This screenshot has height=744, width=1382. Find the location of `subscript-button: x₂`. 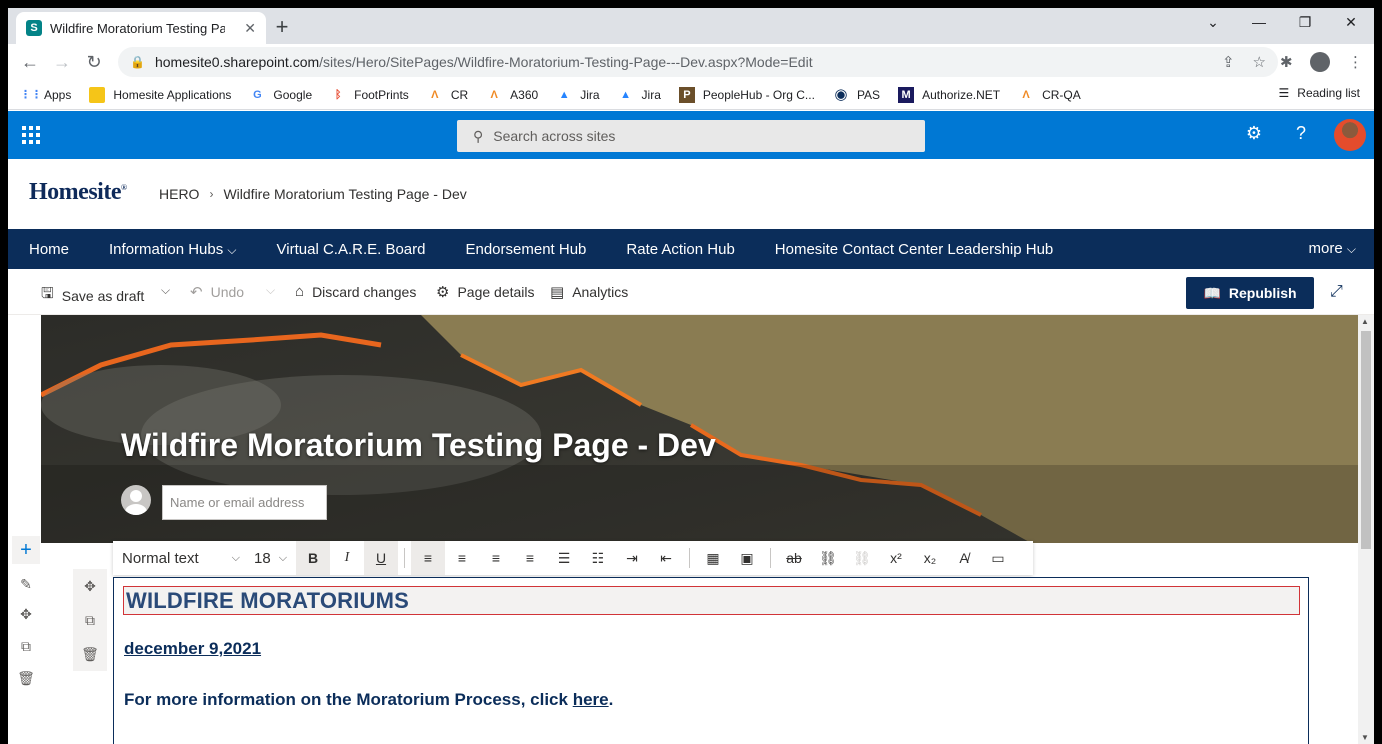

subscript-button: x₂ is located at coordinates (930, 558).